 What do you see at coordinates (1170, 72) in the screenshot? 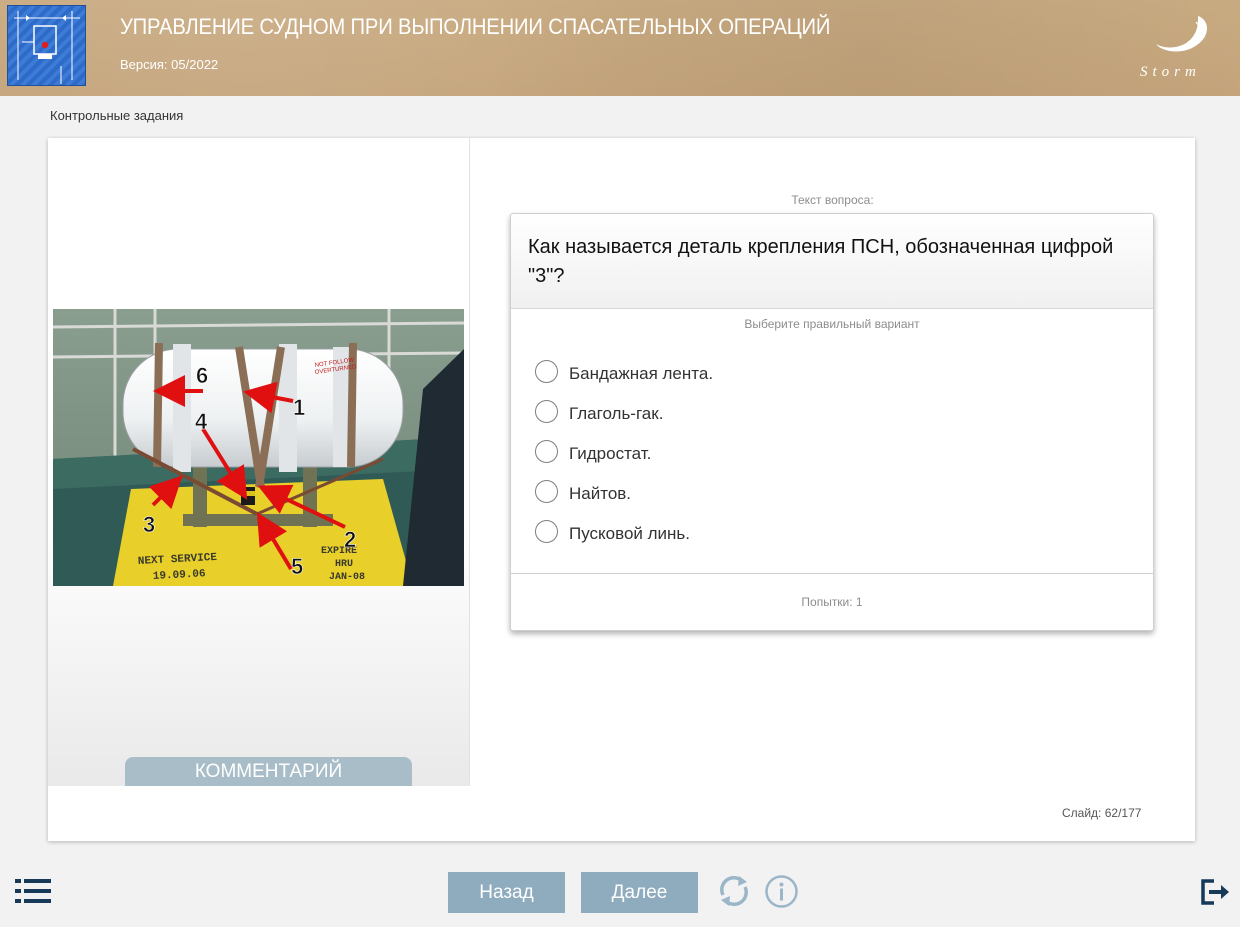
I see `brand-text: Storm` at bounding box center [1170, 72].